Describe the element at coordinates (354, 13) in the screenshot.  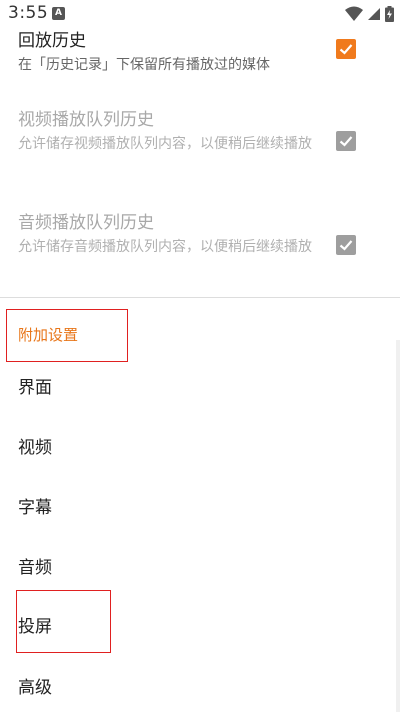
I see `wifi-icon` at that location.